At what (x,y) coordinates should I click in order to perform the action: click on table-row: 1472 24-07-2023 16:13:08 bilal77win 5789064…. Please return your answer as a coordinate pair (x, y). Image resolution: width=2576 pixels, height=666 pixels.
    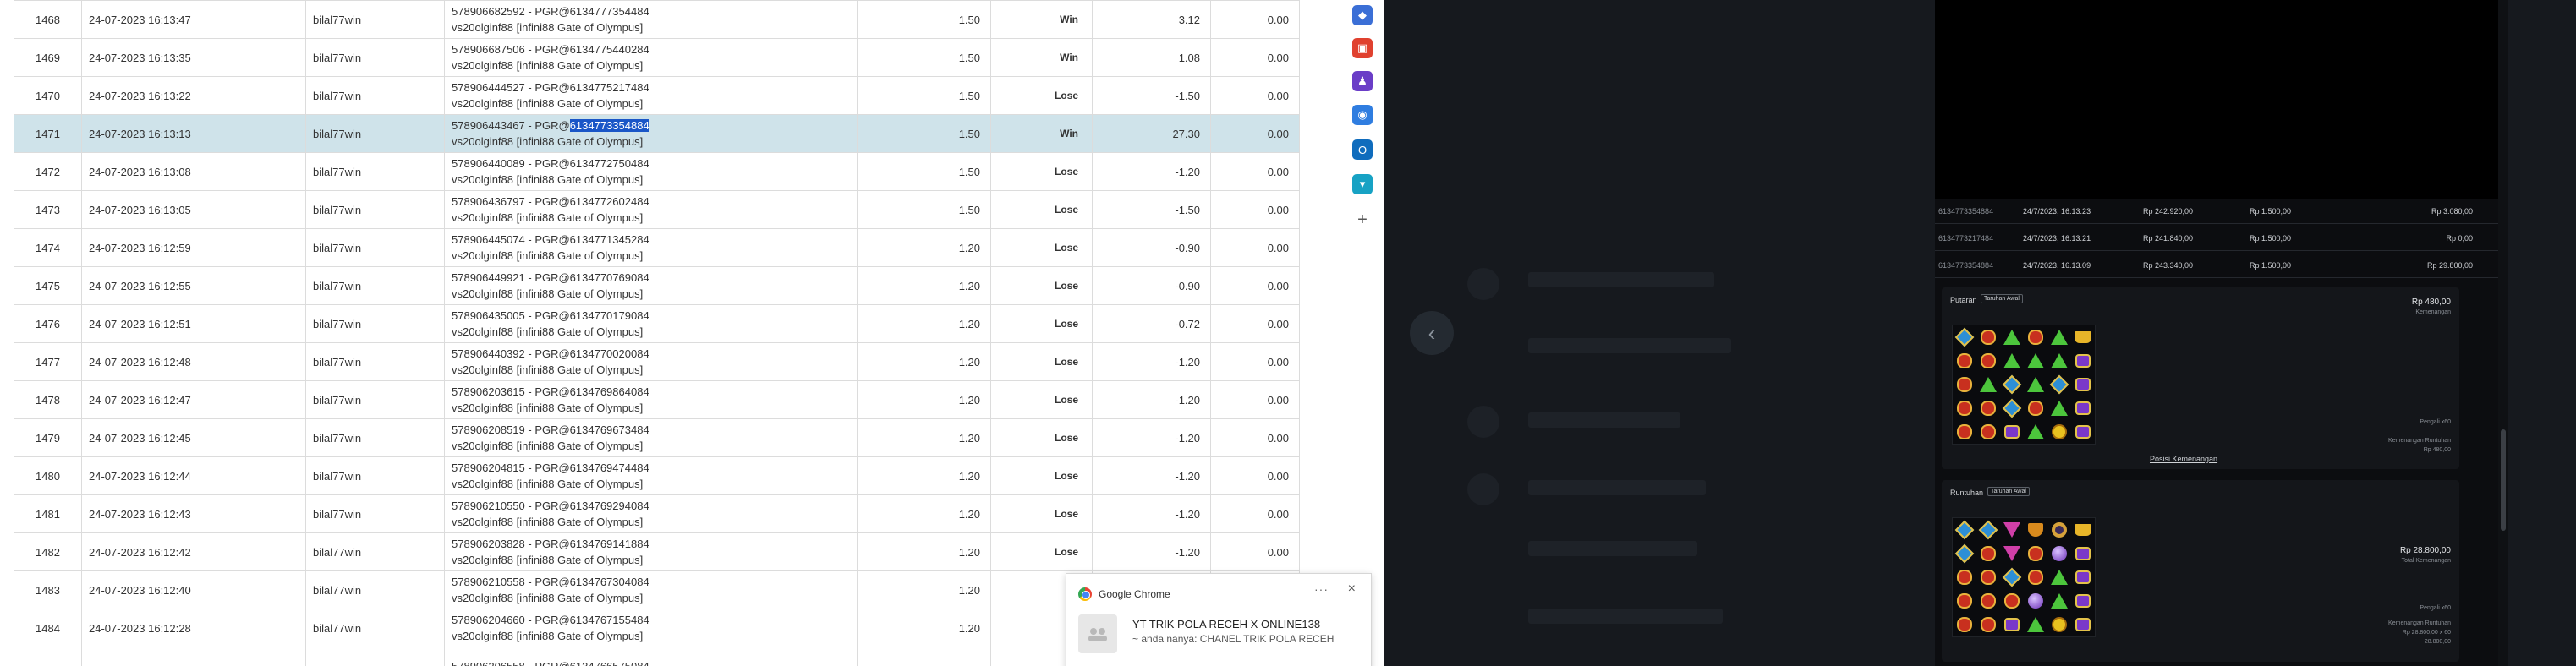
    Looking at the image, I should click on (657, 171).